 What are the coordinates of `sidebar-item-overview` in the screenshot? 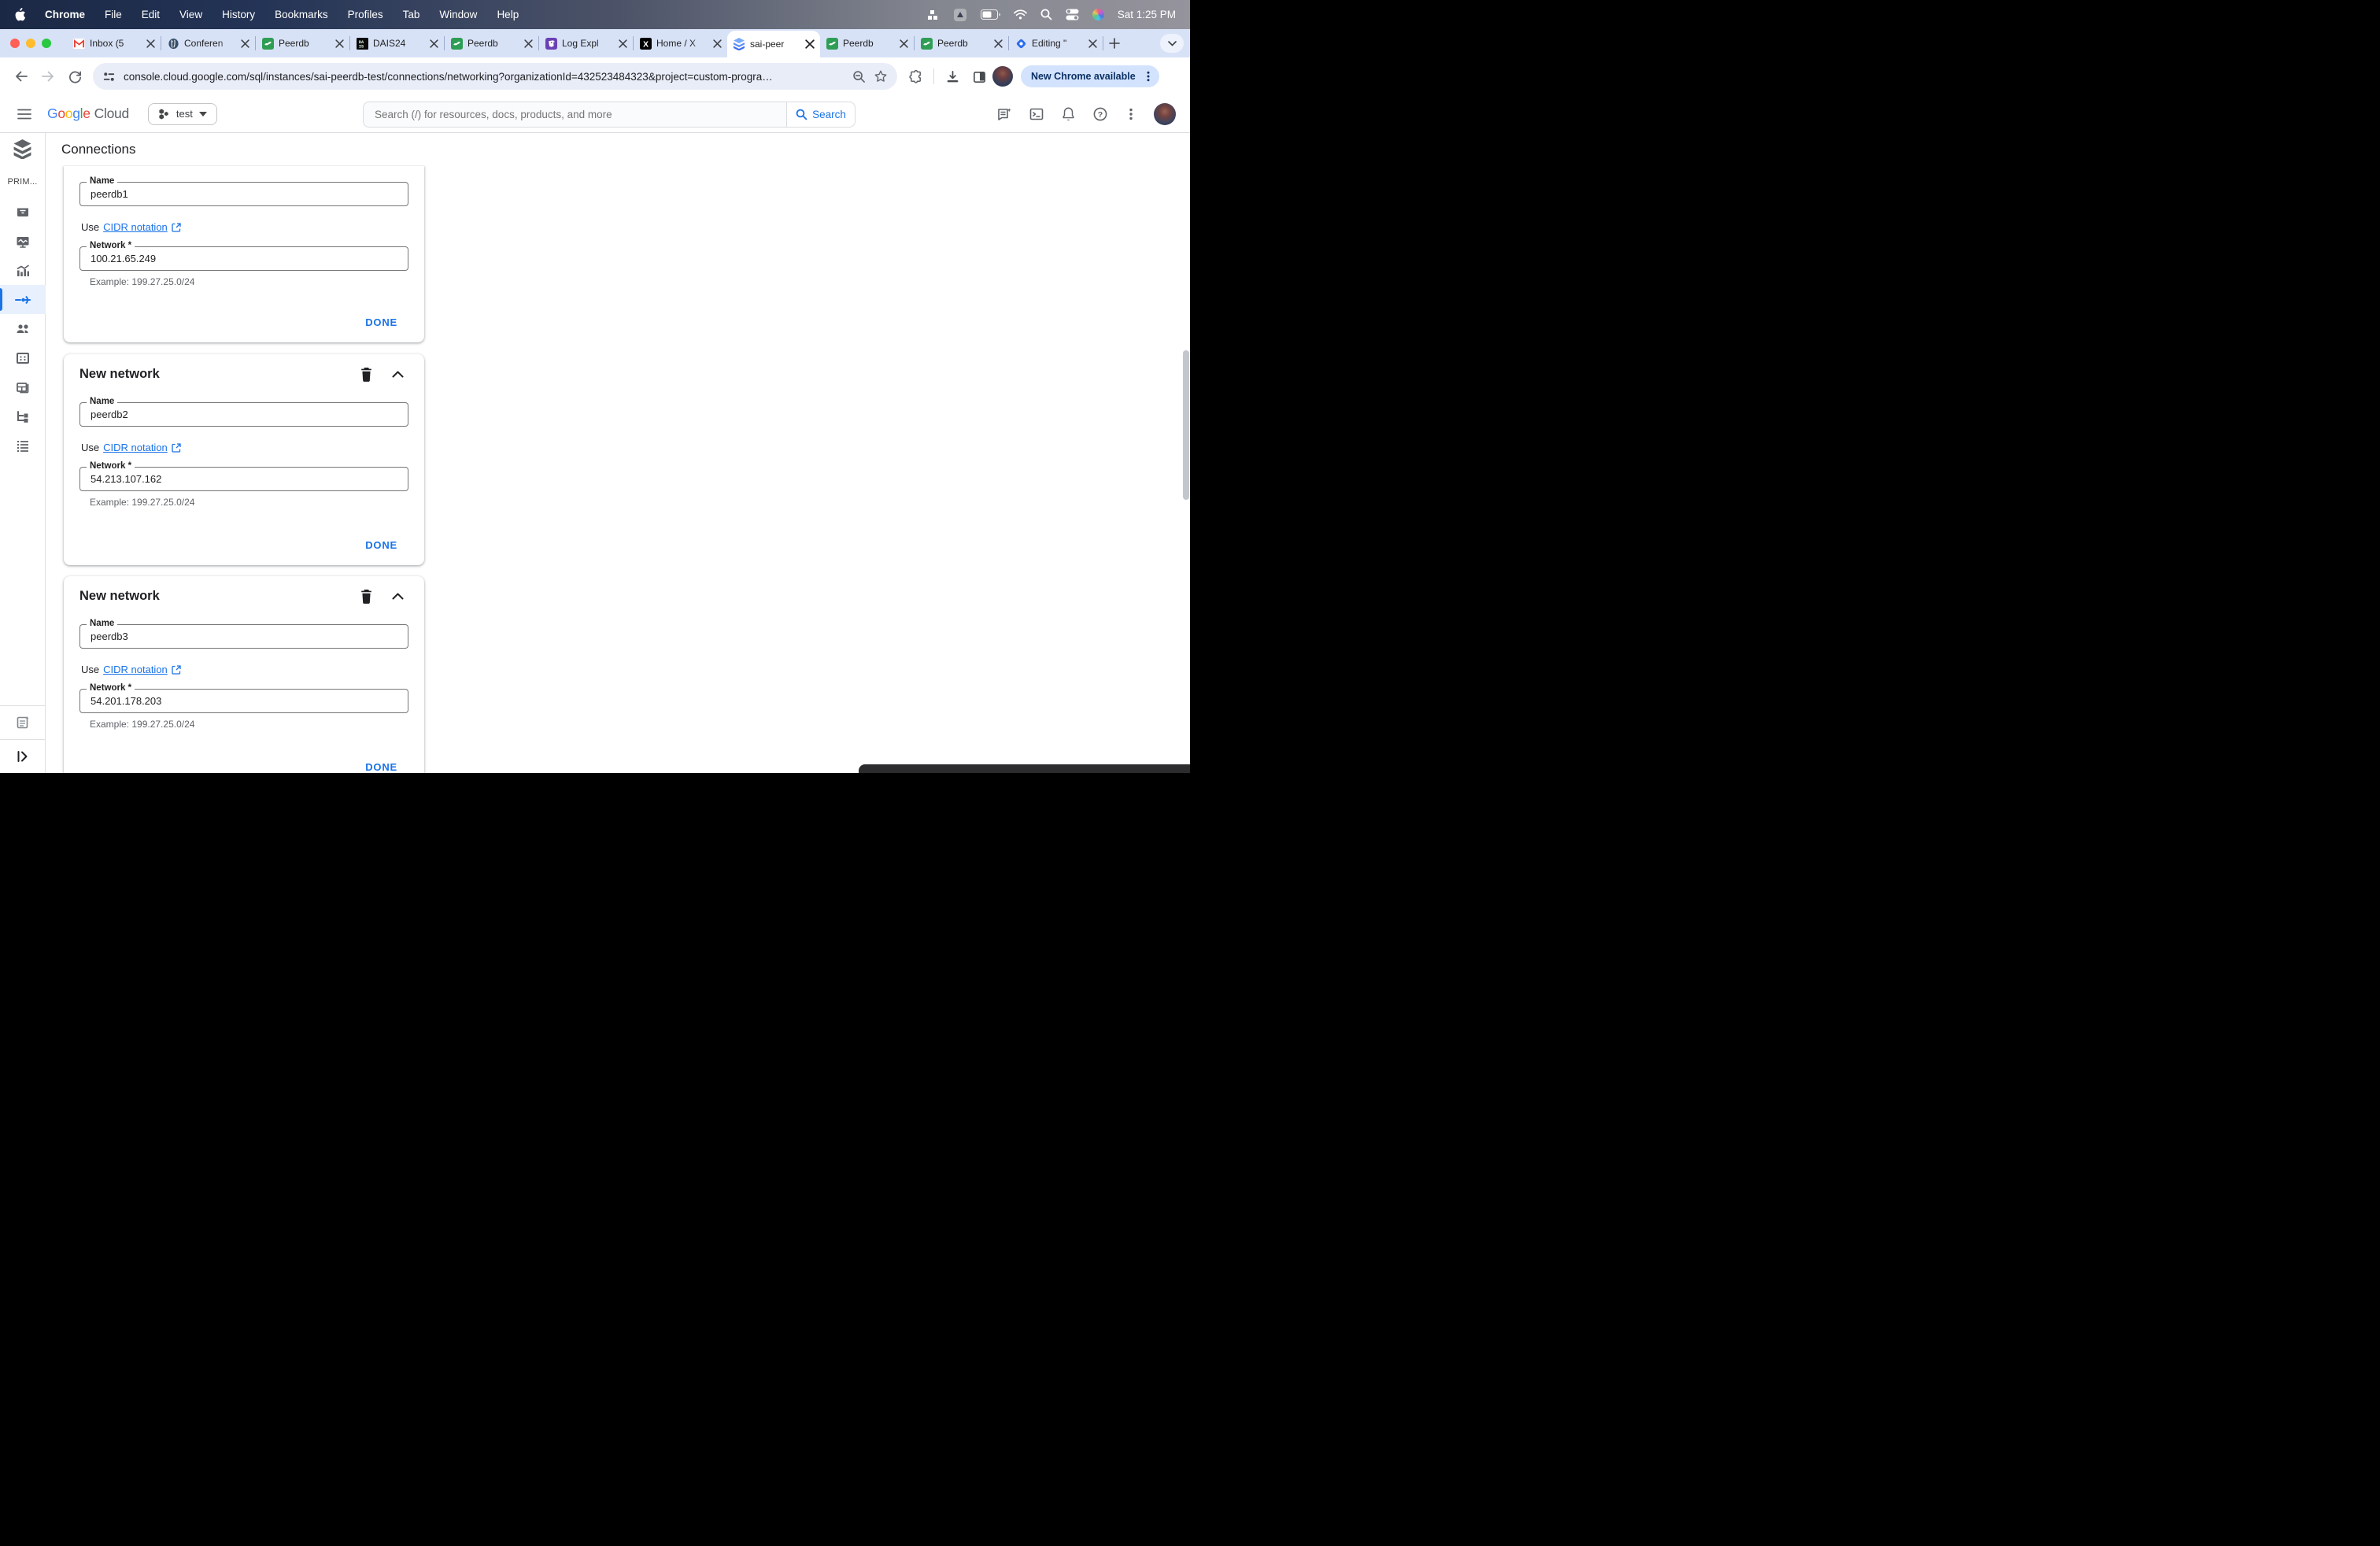 It's located at (23, 213).